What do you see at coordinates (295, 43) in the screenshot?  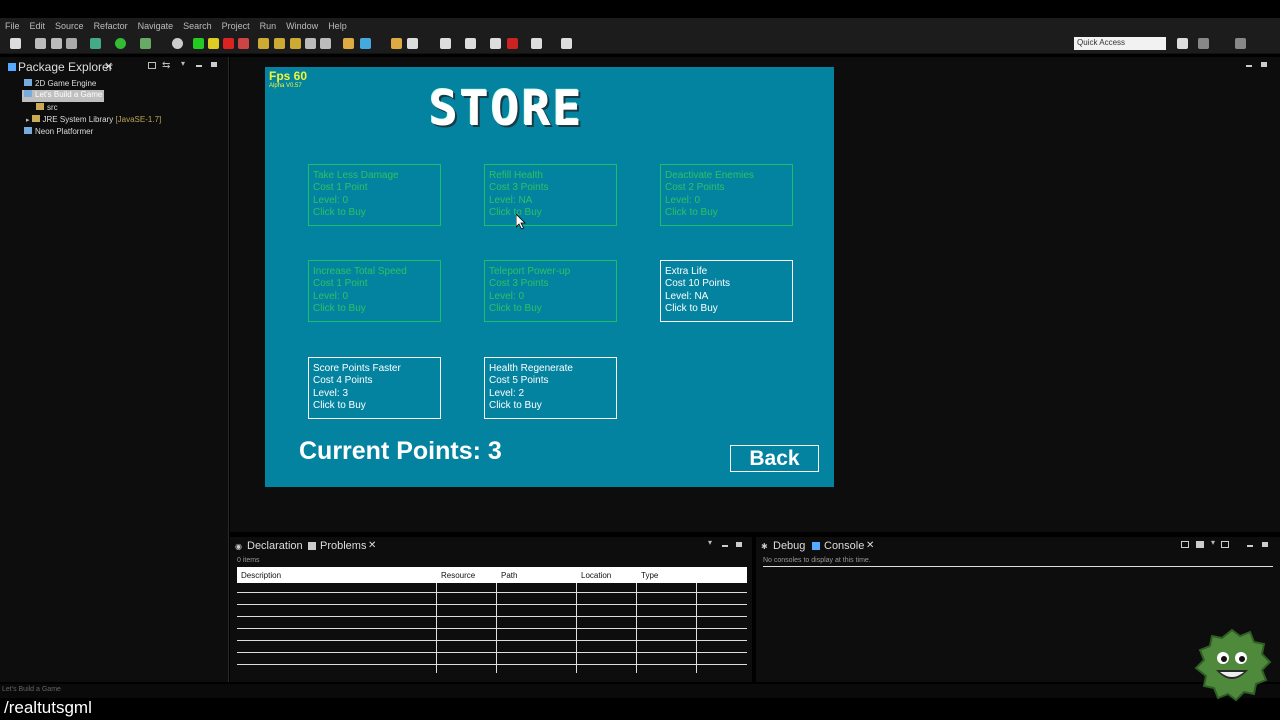 I see `step-return-icon` at bounding box center [295, 43].